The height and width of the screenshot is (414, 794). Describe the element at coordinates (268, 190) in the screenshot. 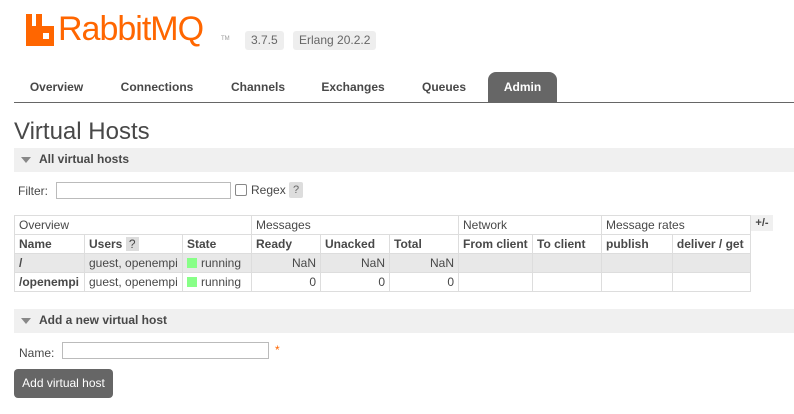

I see `regex-label: Regex` at that location.